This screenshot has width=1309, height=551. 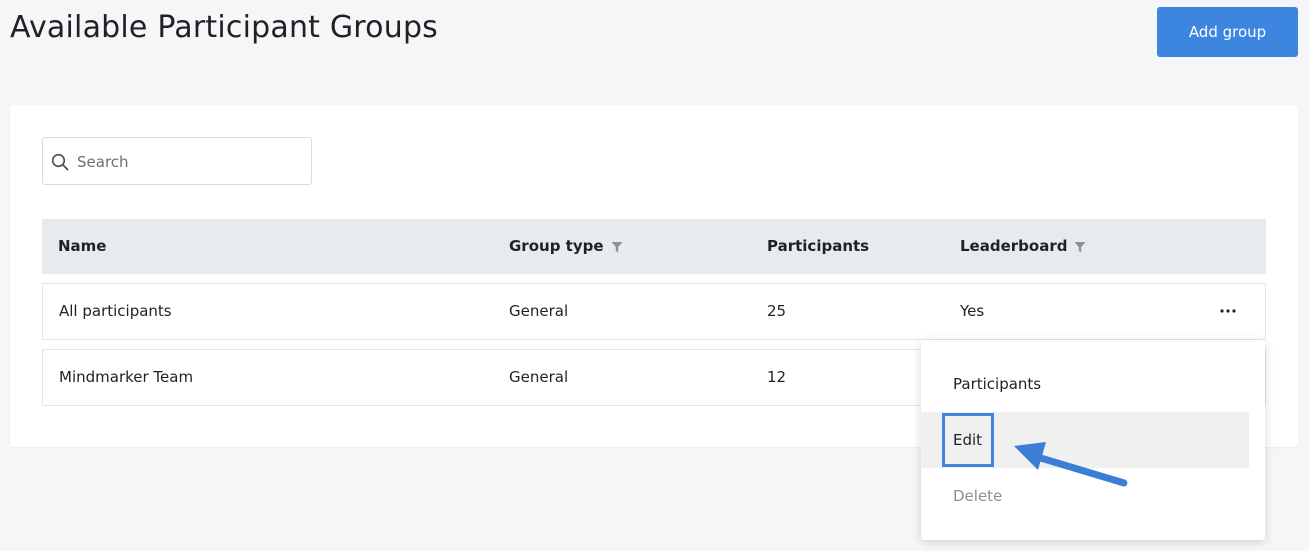 I want to click on column-header-label: Participants, so click(x=818, y=246).